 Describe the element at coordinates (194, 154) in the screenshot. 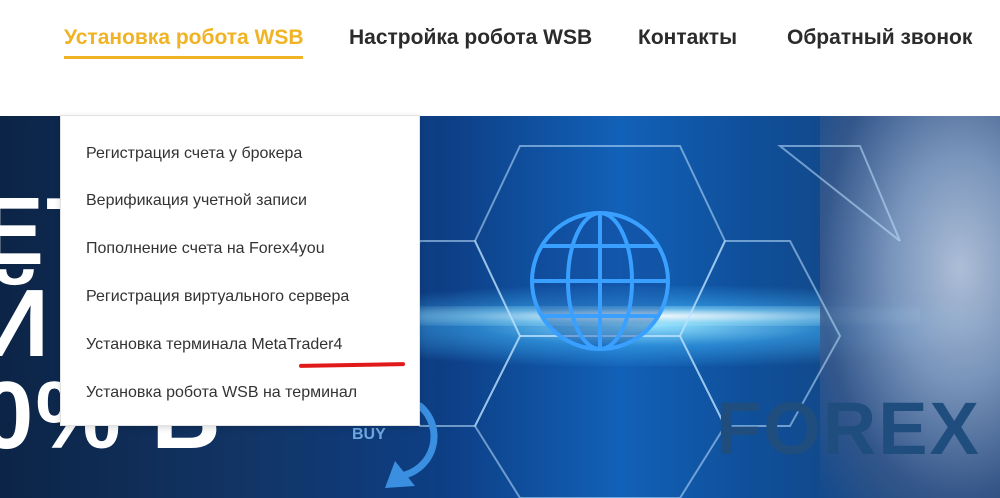

I see `dropdown-item-broker-registration: Регистрация счета у брокера` at that location.